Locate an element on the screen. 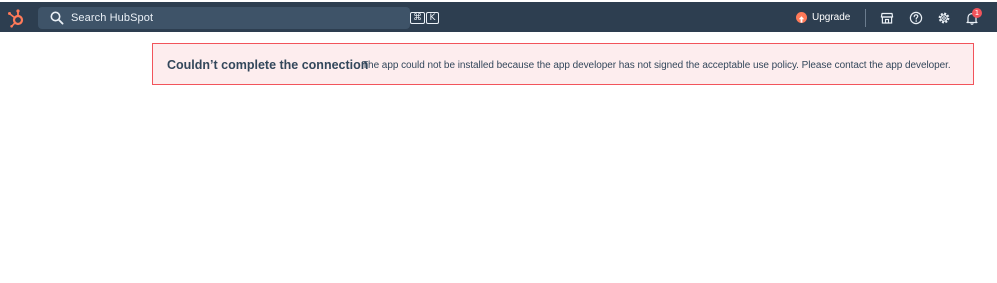 The width and height of the screenshot is (997, 283). shortcut-key-k: K is located at coordinates (432, 18).